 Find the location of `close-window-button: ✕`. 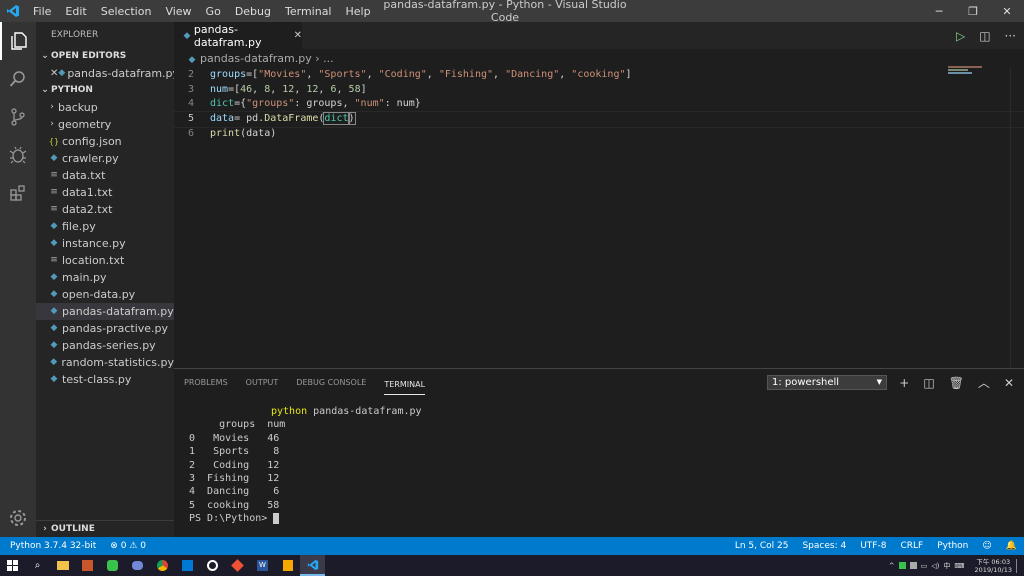

close-window-button: ✕ is located at coordinates (1007, 11).